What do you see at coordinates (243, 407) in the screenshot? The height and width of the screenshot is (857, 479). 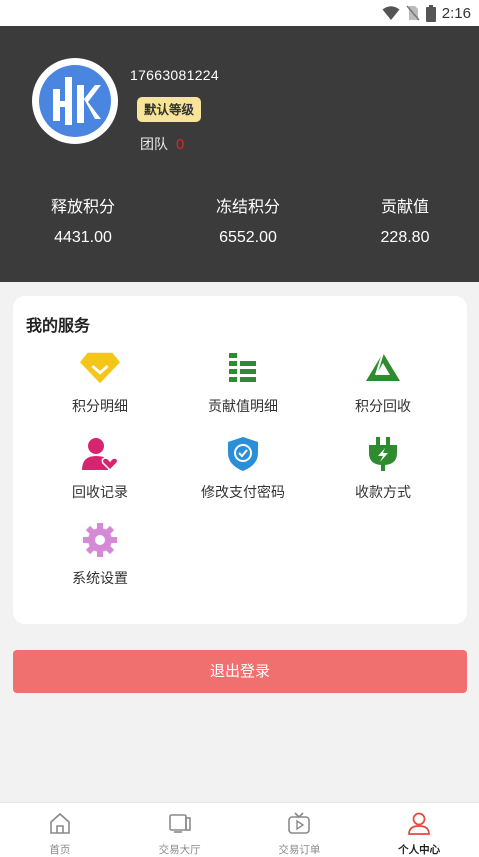 I see `service-label: 贡献值明细` at bounding box center [243, 407].